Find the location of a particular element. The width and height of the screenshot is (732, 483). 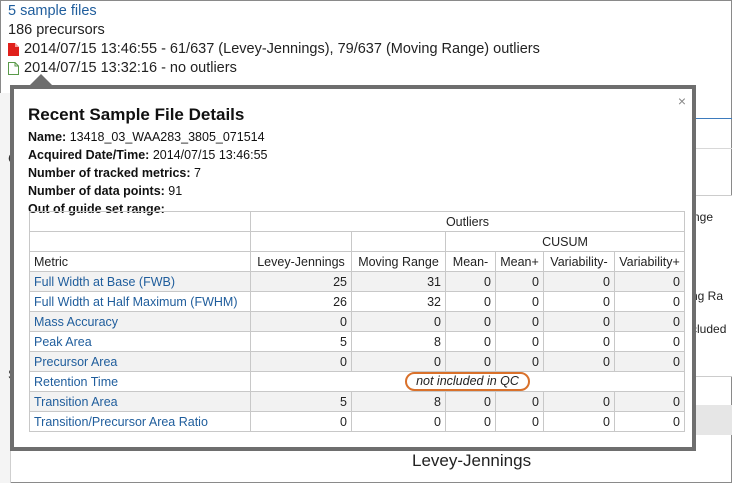

value-cell: 8 is located at coordinates (398, 341).